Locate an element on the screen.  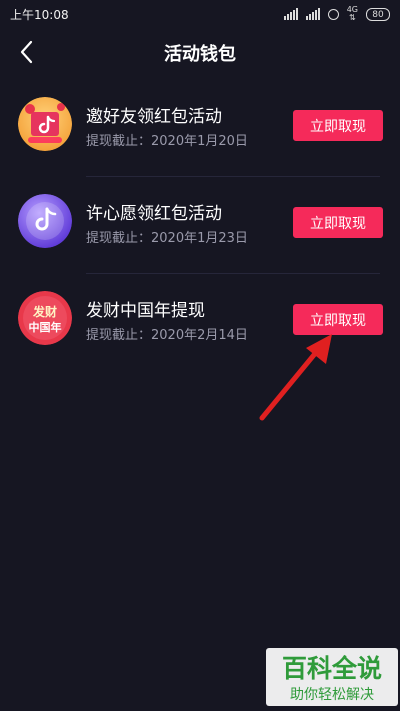
activity-title: 发财中国年提现 is located at coordinates (145, 311).